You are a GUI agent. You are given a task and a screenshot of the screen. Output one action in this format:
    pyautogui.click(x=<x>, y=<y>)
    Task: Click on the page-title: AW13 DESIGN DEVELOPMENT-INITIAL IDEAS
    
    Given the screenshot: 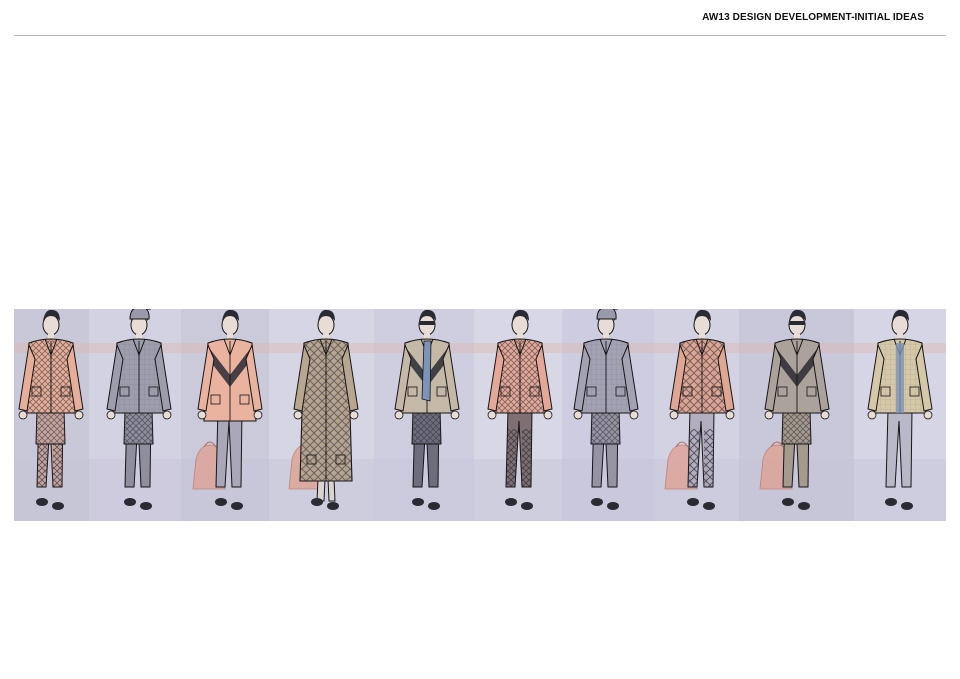 What is the action you would take?
    pyautogui.click(x=813, y=17)
    